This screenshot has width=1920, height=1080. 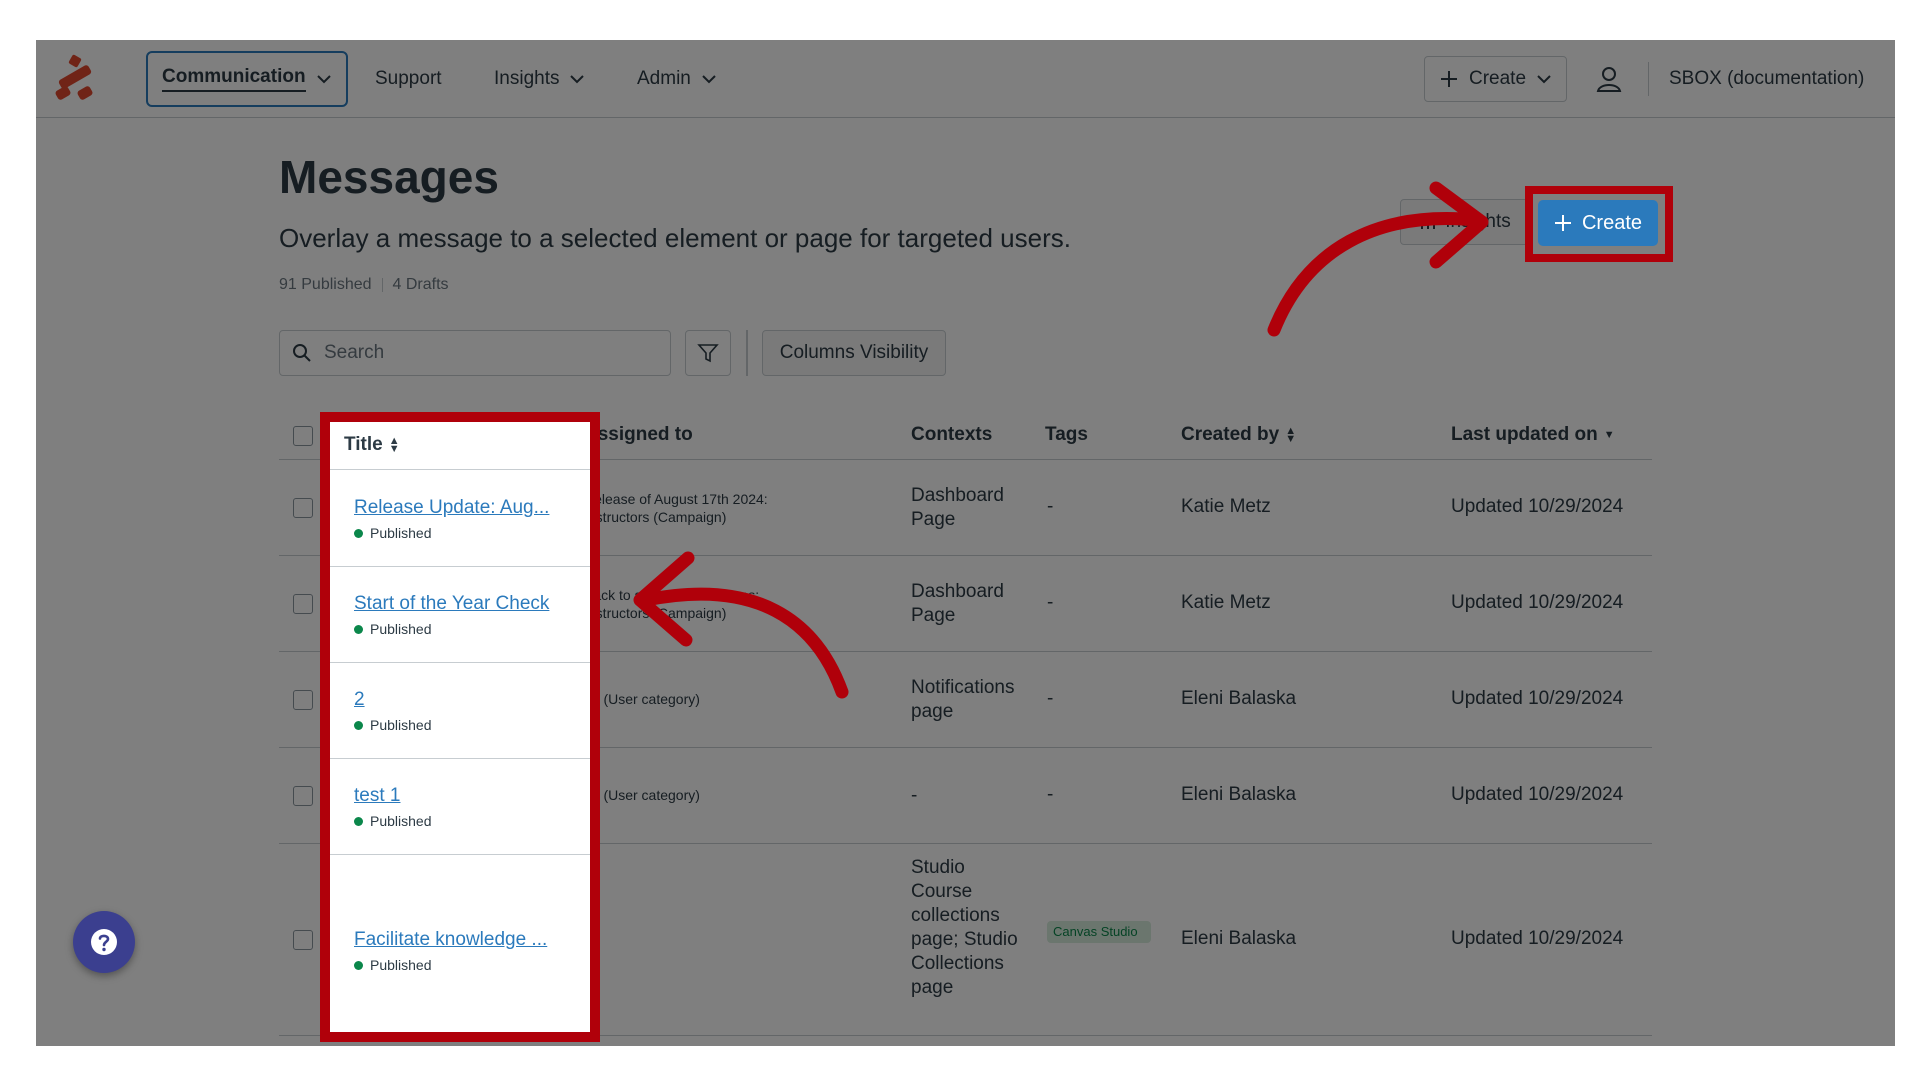 I want to click on nav-create-button: Create, so click(x=1496, y=79).